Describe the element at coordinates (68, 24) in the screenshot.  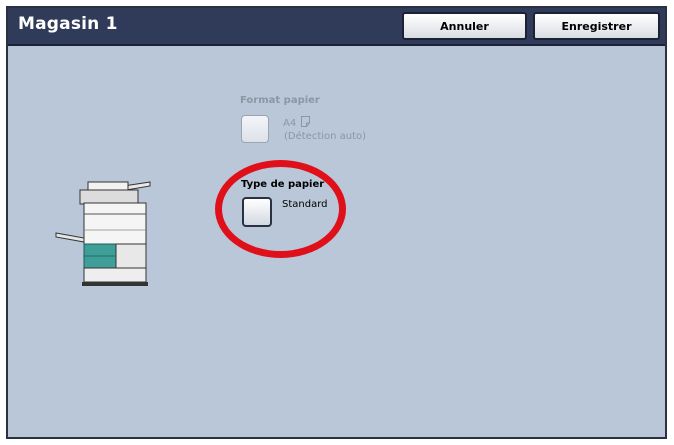
I see `page-title: Magasin 1` at that location.